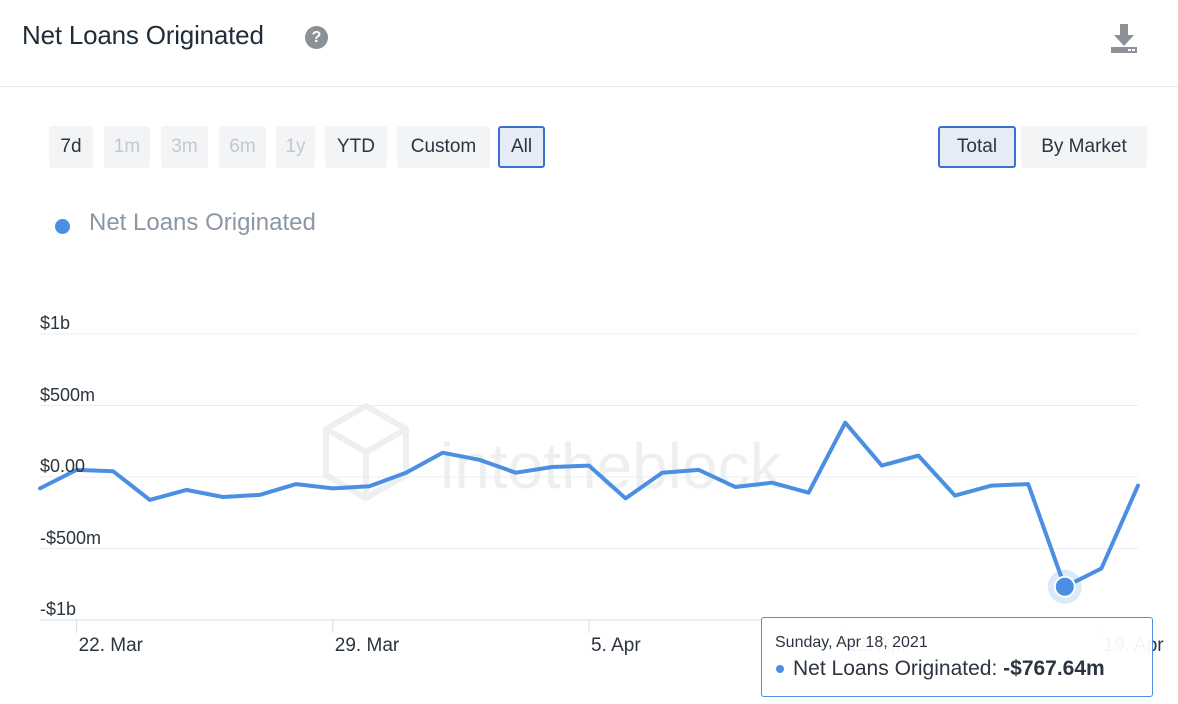 Image resolution: width=1178 pixels, height=704 pixels. I want to click on y-tick-label: -$1b, so click(58, 609).